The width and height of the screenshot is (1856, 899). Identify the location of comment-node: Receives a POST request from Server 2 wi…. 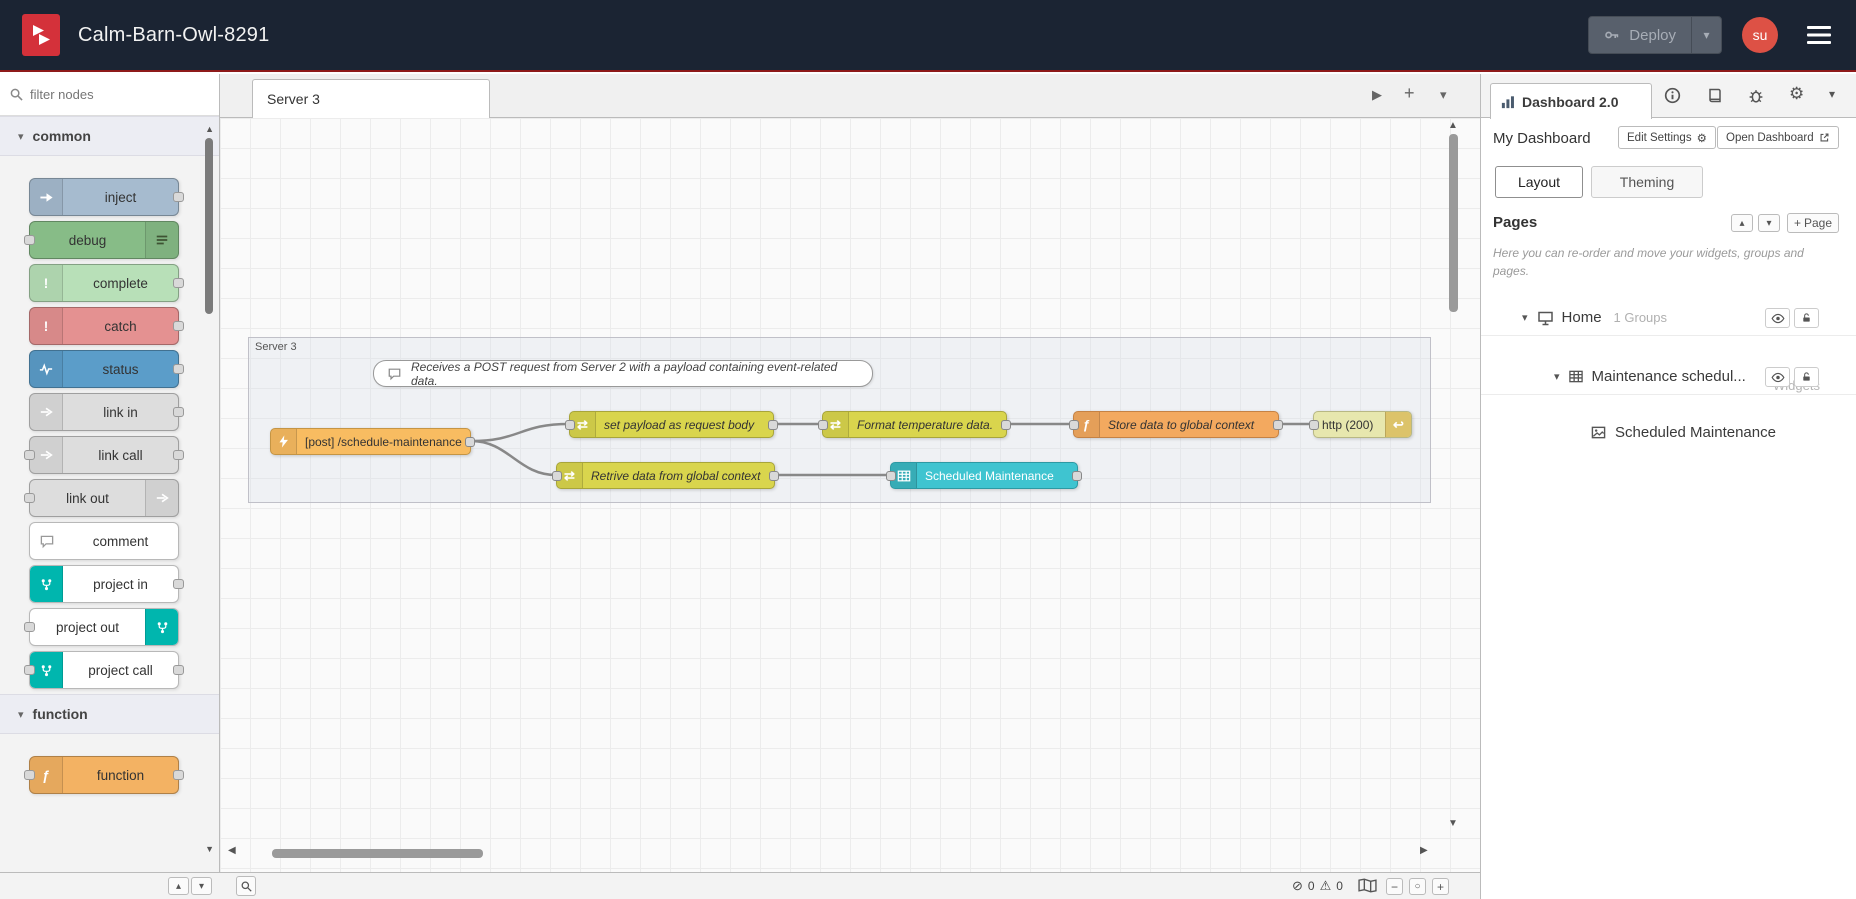
(623, 374).